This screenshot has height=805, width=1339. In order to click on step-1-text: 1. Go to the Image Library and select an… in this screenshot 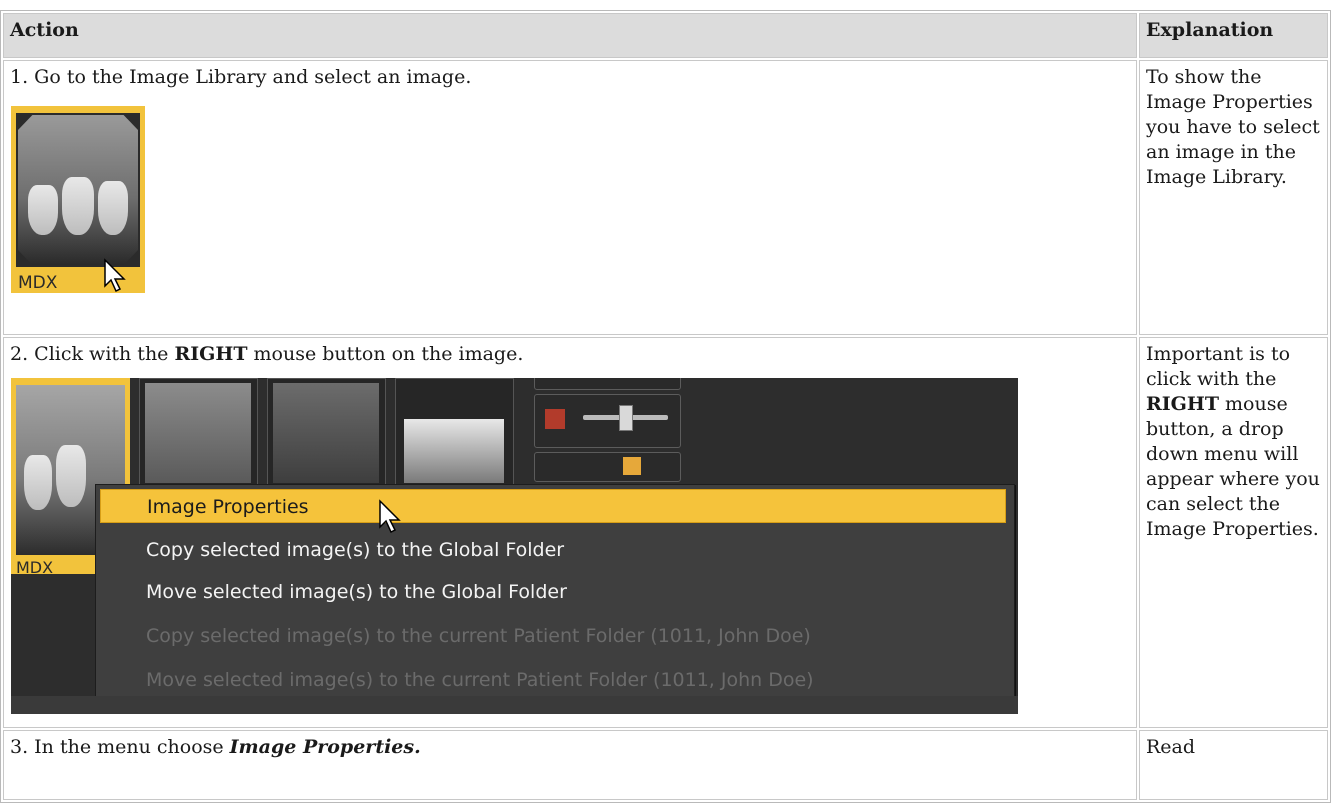, I will do `click(241, 77)`.